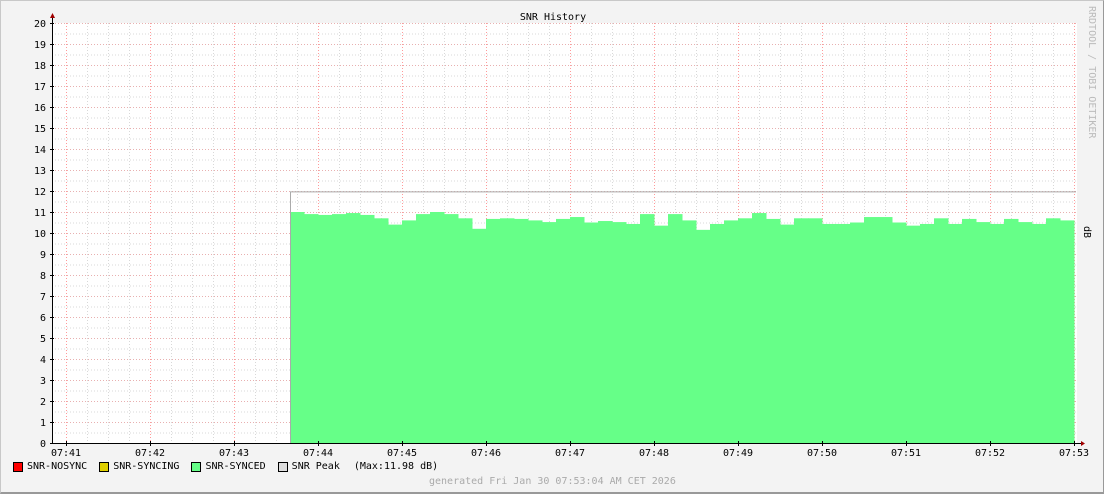  Describe the element at coordinates (40, 45) in the screenshot. I see `y-tick-label: 19` at that location.